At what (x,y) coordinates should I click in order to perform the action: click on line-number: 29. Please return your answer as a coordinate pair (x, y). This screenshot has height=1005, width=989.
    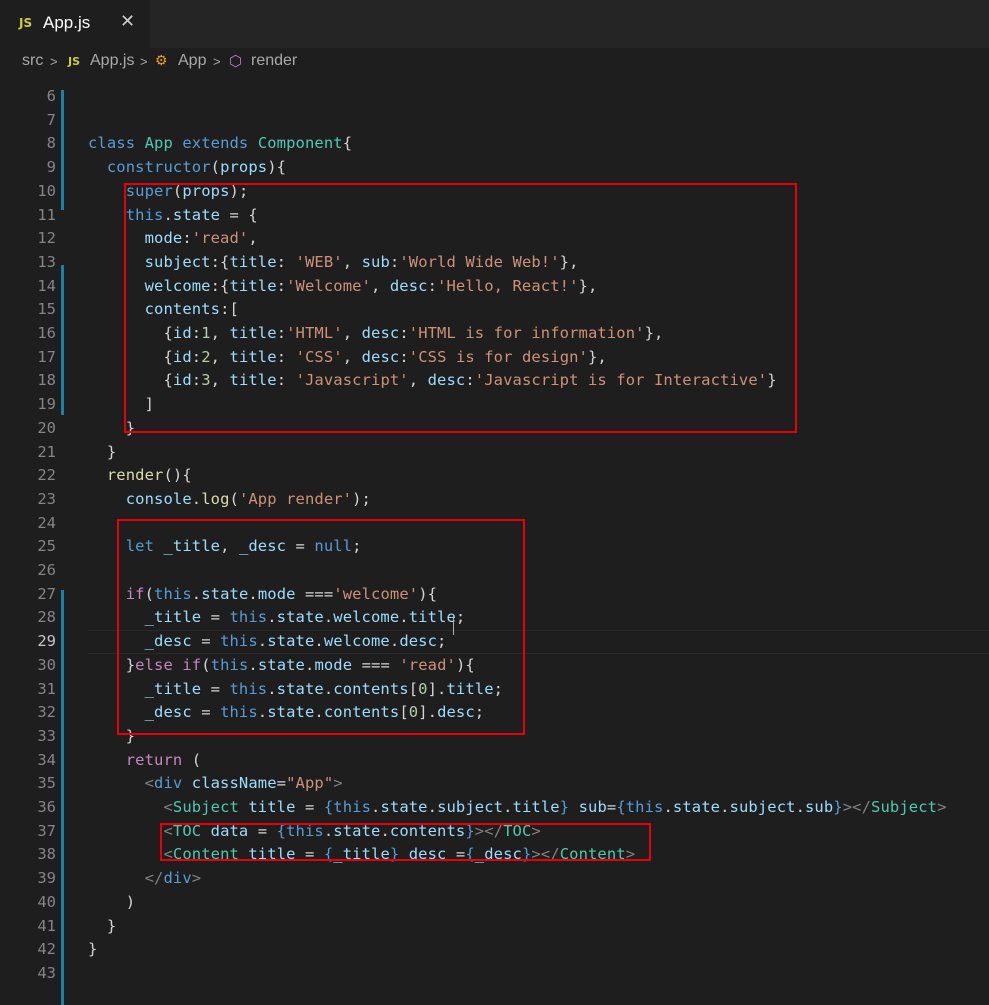
    Looking at the image, I should click on (46, 641).